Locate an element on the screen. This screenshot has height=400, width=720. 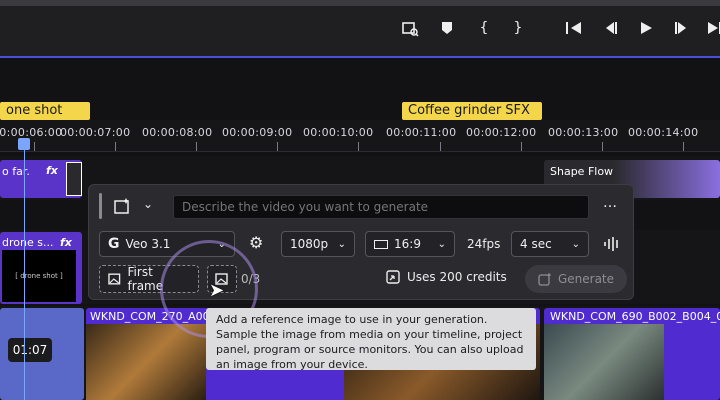
playhead-line is located at coordinates (24, 269).